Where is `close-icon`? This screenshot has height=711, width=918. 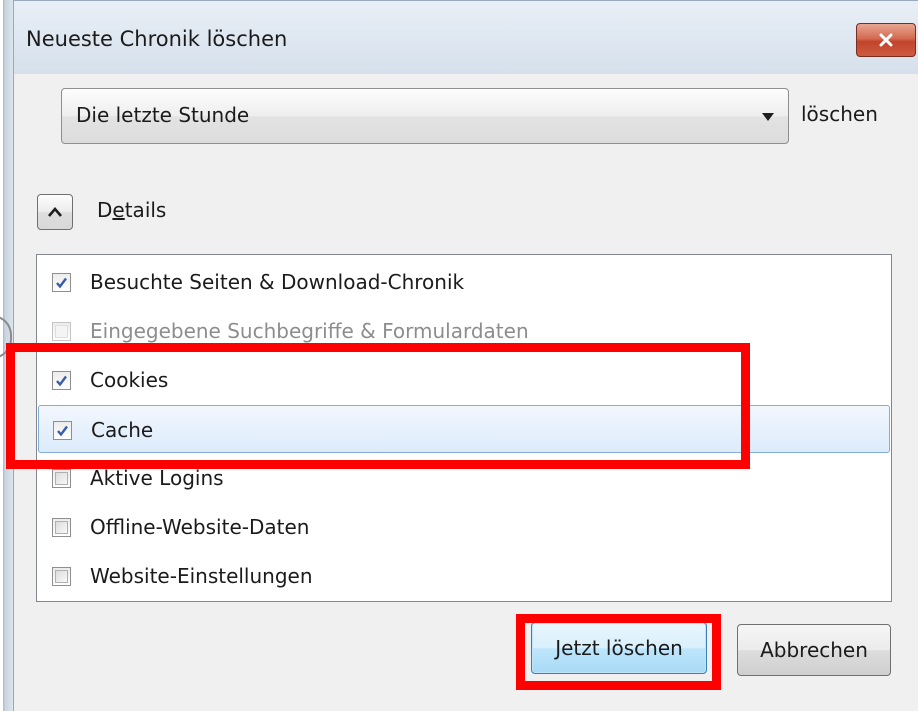
close-icon is located at coordinates (886, 40).